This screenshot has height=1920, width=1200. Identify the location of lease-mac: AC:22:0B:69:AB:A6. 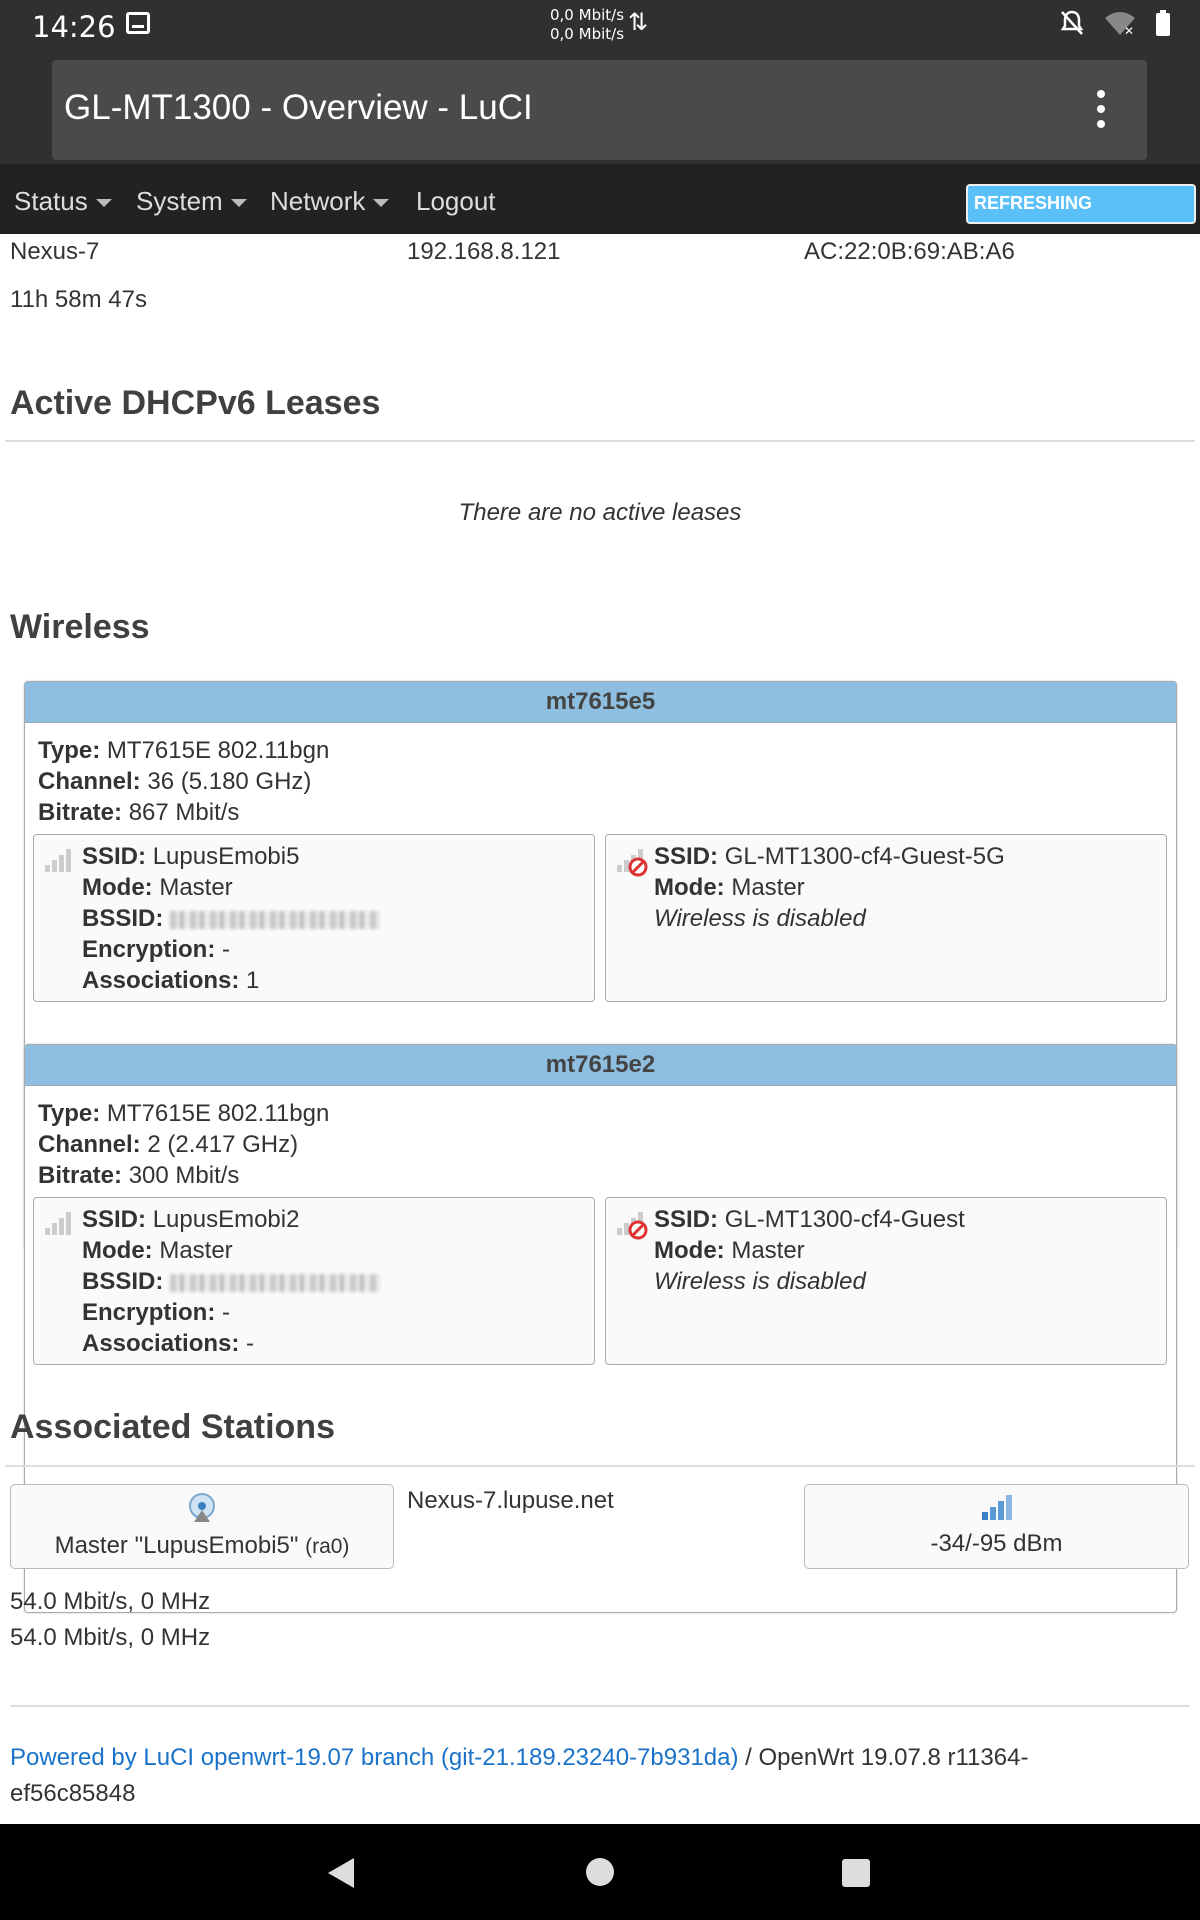
(909, 251).